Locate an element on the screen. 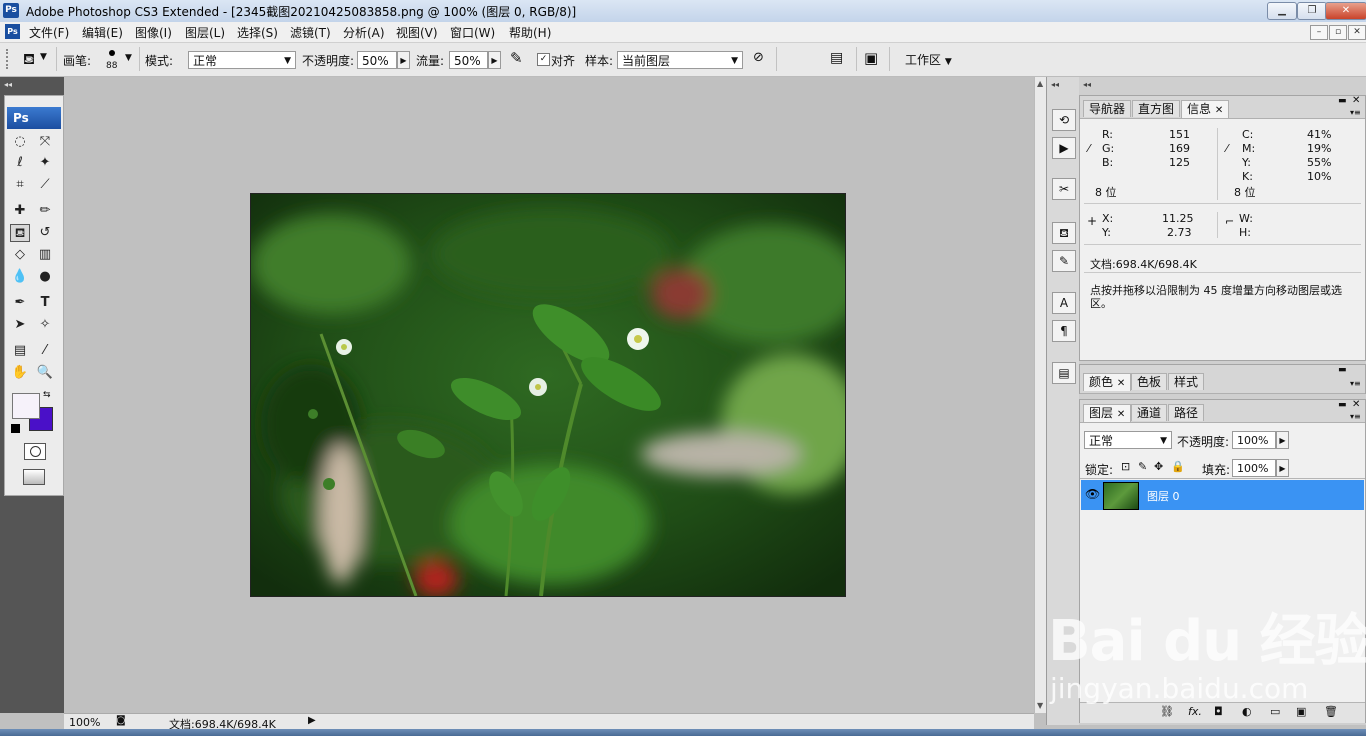 The width and height of the screenshot is (1366, 736). panels-collapse-icon: ◂◂ is located at coordinates (1087, 84).